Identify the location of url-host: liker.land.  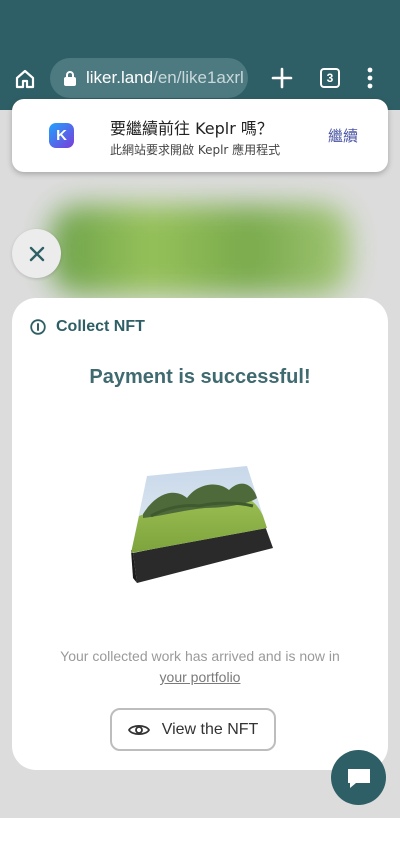
(120, 77).